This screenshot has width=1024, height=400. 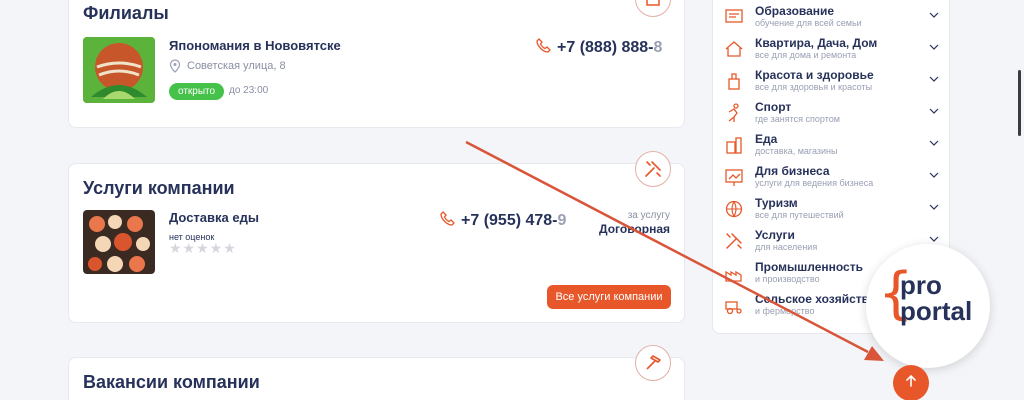 What do you see at coordinates (795, 11) in the screenshot?
I see `category-title: Образование` at bounding box center [795, 11].